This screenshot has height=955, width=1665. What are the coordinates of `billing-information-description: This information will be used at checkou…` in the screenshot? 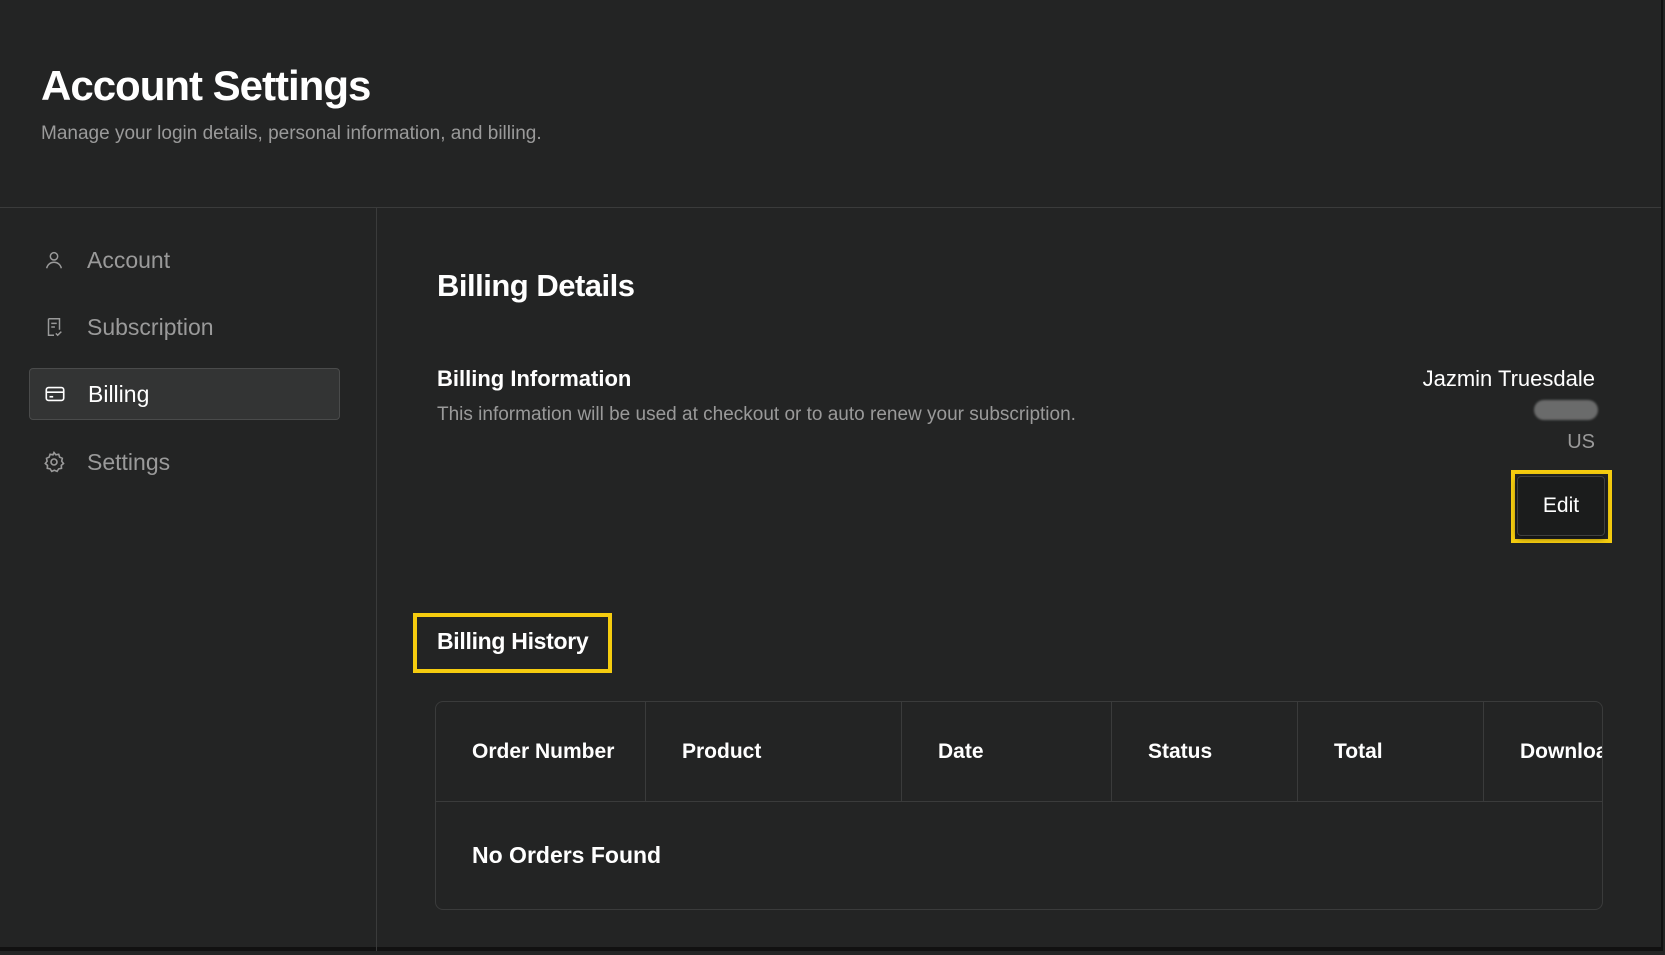 It's located at (756, 414).